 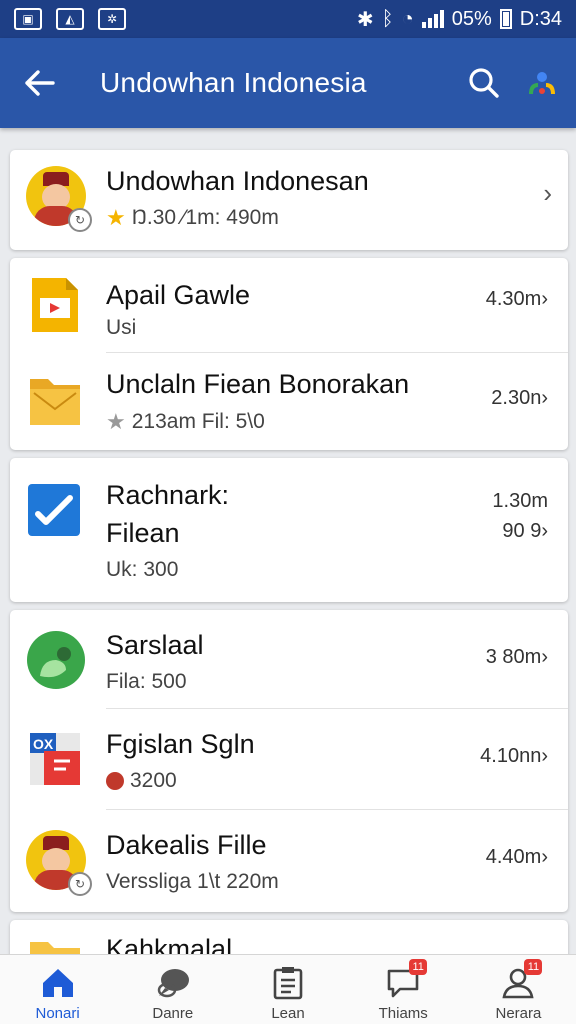 I want to click on item-meta: 4.10nn›, so click(x=514, y=756).